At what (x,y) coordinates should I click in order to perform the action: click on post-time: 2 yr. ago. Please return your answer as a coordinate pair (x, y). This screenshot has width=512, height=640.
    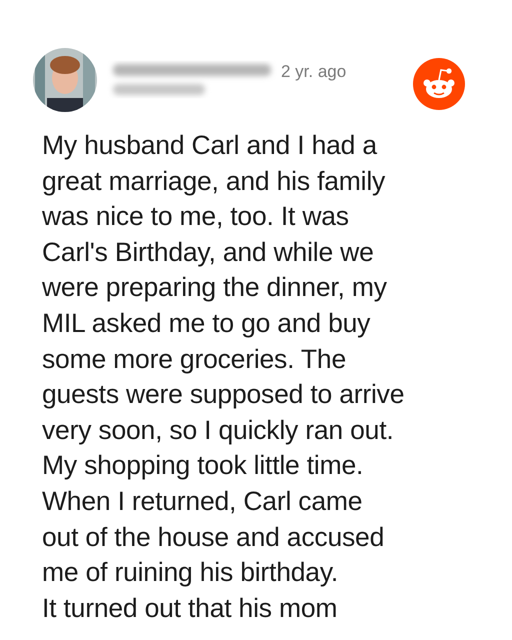
    Looking at the image, I should click on (313, 72).